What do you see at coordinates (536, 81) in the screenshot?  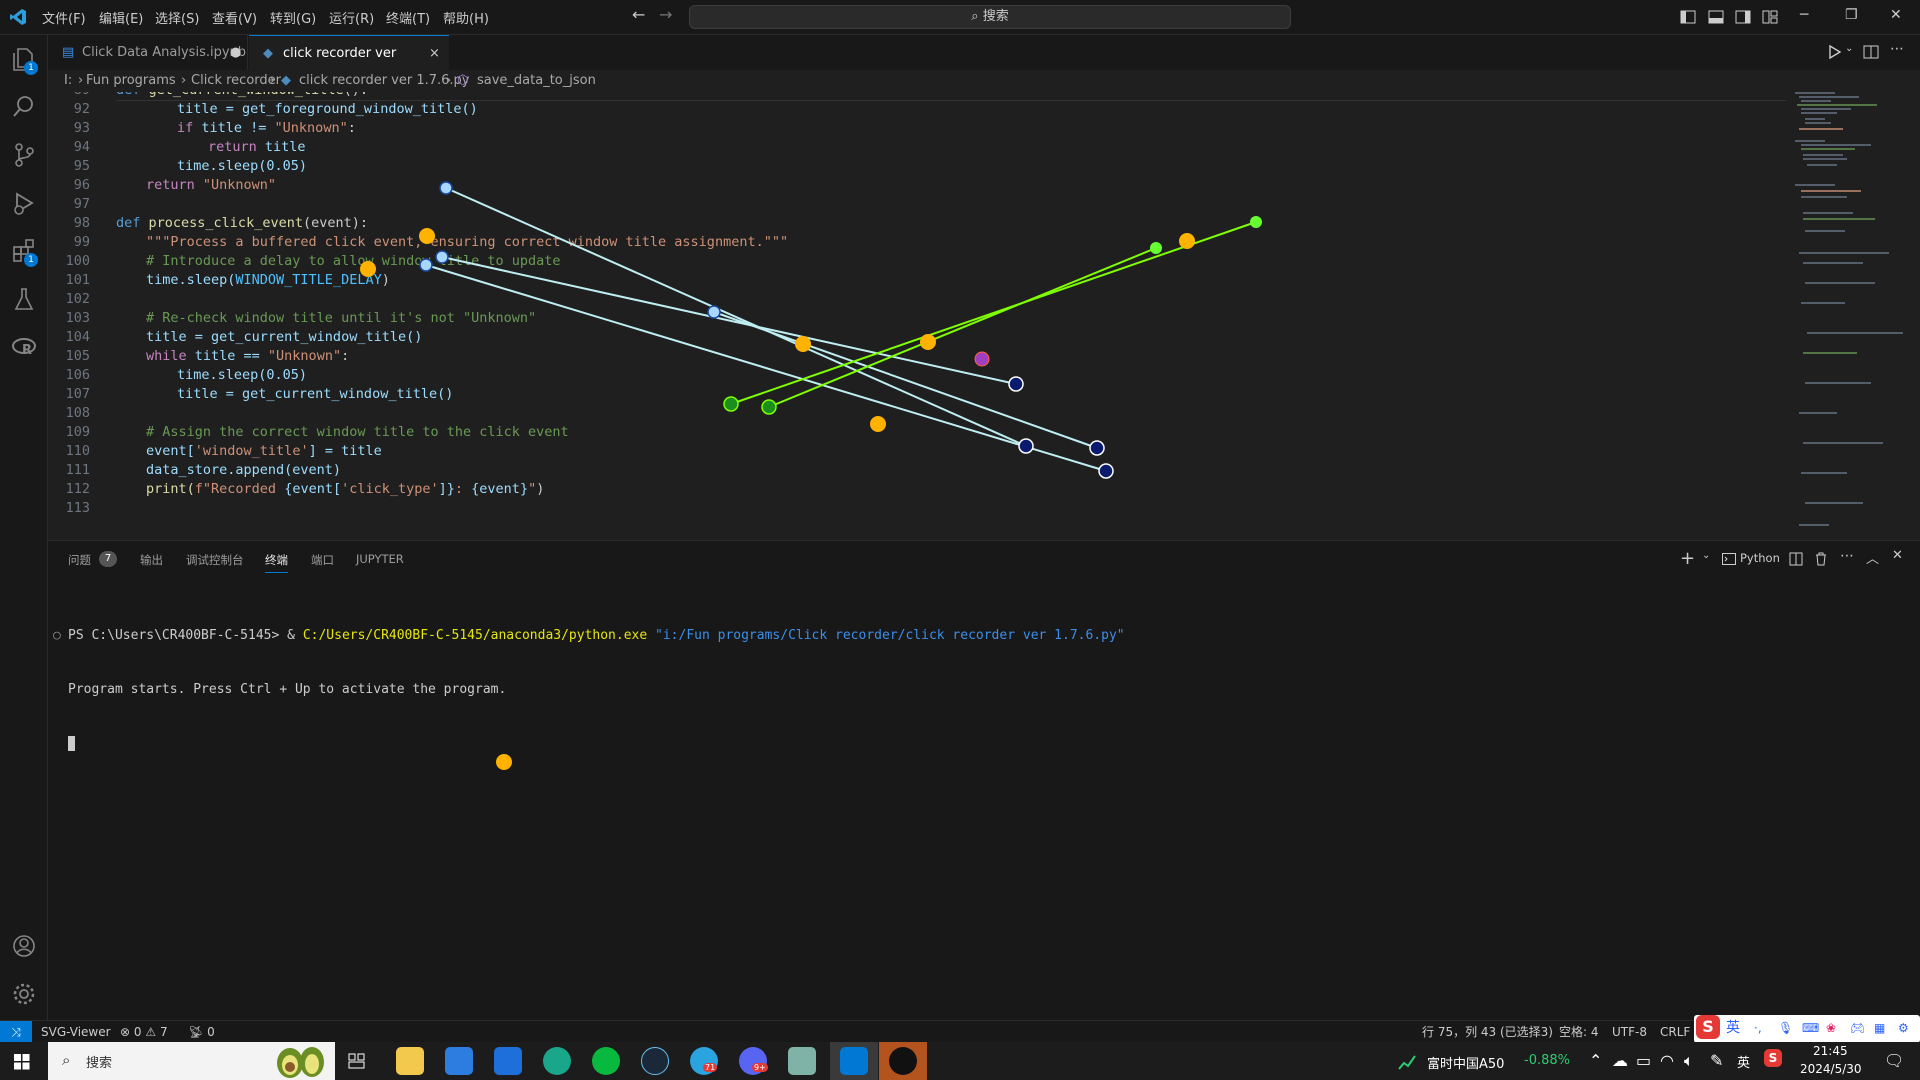 I see `breadcrumb-symbol: save_data_to_json` at bounding box center [536, 81].